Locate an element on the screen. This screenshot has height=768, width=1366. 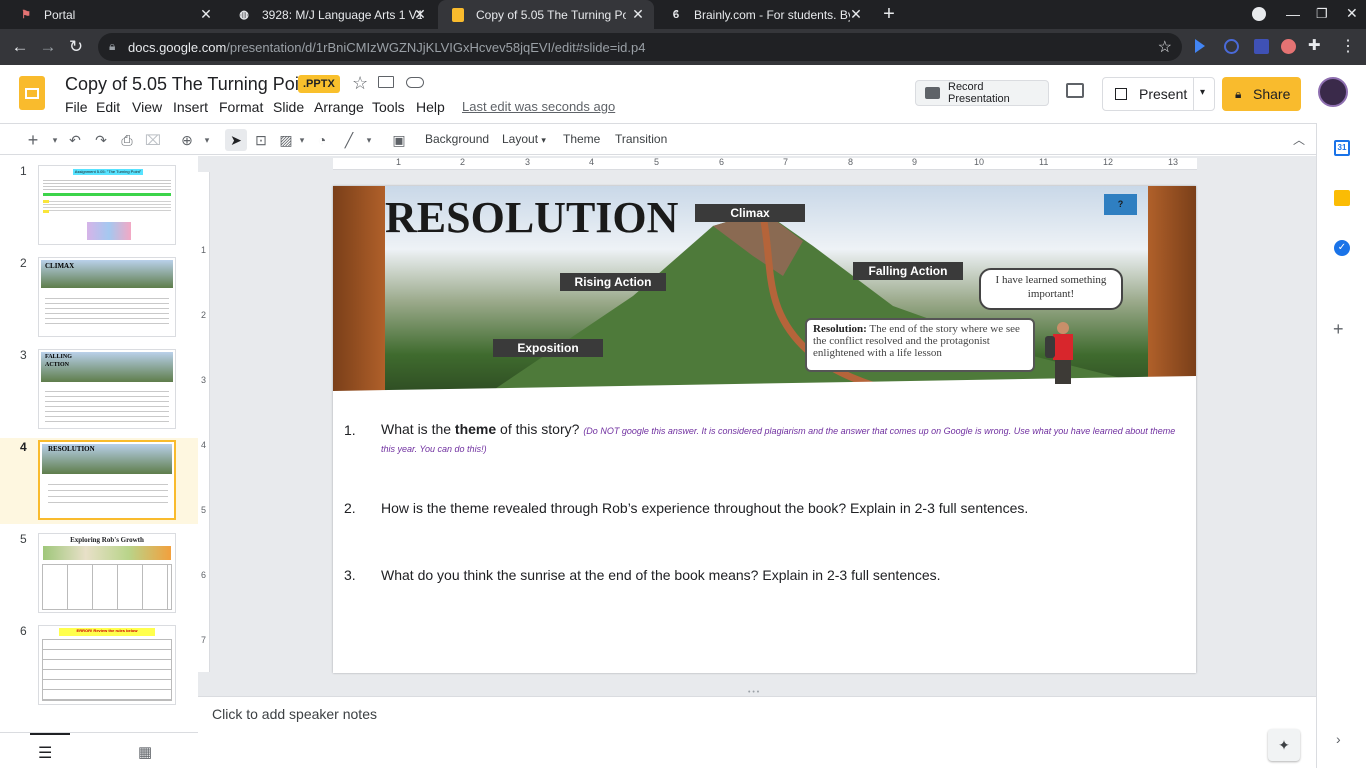
calendar-icon: 31 is located at coordinates (1342, 148).